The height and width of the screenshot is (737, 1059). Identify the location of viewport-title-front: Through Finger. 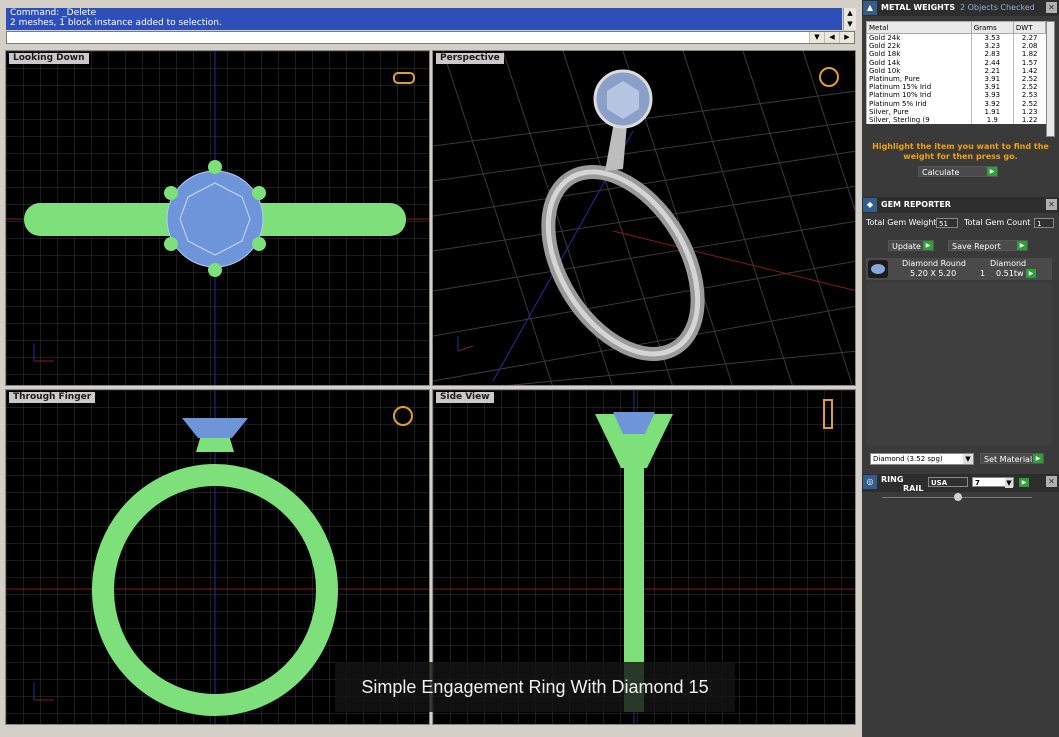
(52, 397).